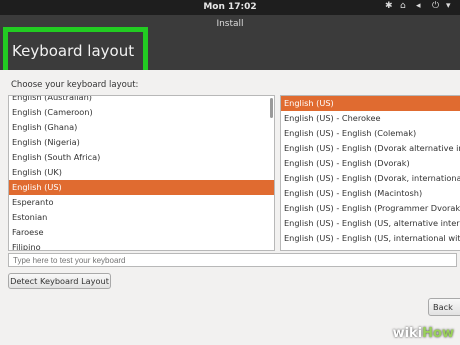  Describe the element at coordinates (75, 85) in the screenshot. I see `layout-prompt-label: Choose your keyboard layout:` at that location.